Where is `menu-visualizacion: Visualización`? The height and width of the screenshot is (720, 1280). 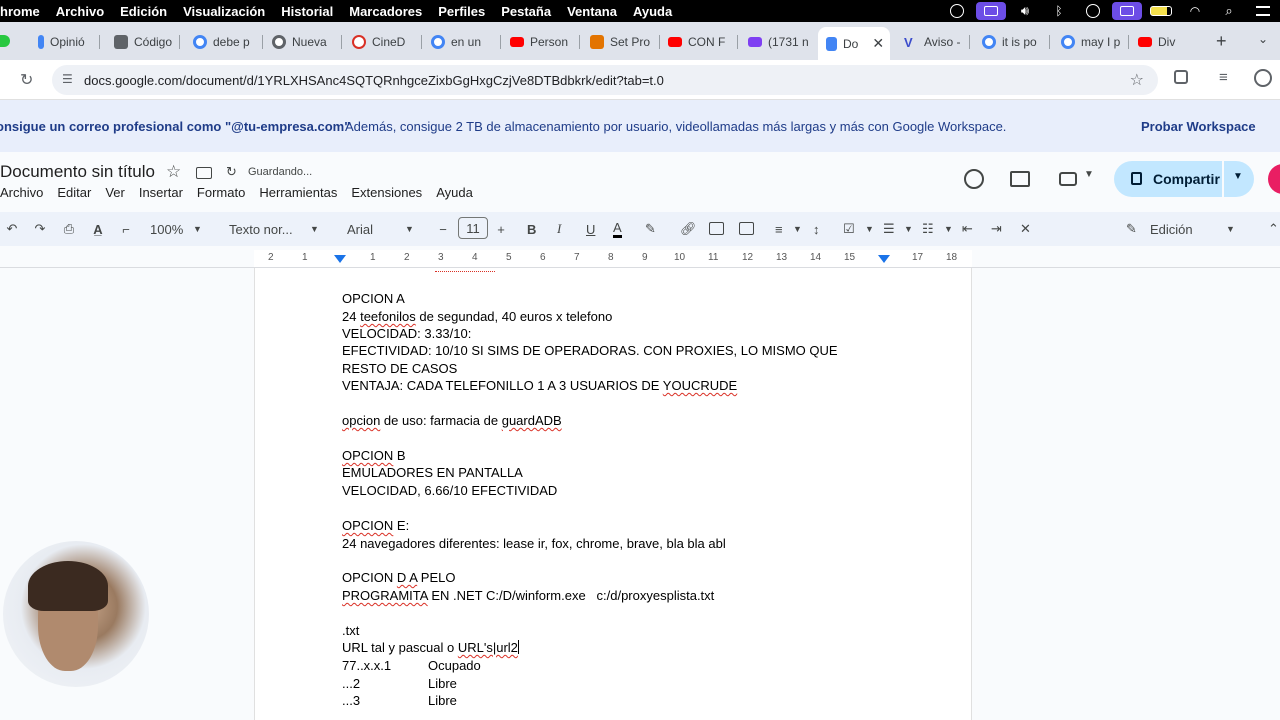 menu-visualizacion: Visualización is located at coordinates (224, 11).